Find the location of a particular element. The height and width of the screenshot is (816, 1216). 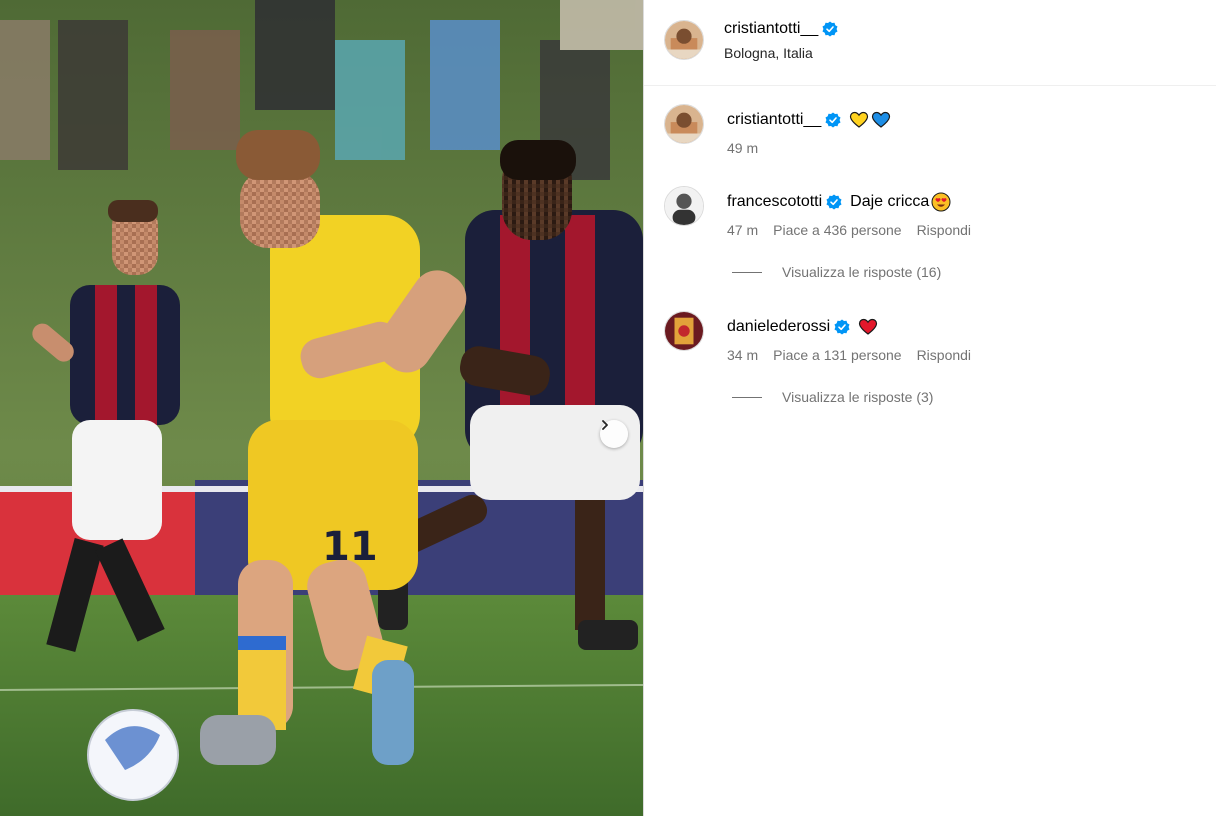

svg-text: 11 is located at coordinates (350, 547).